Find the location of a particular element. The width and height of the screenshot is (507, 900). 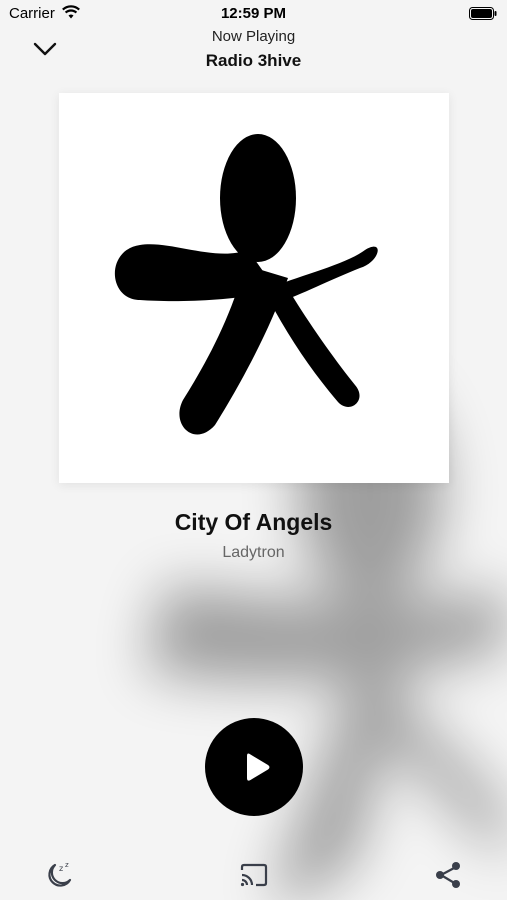

station-name: Radio 3hive is located at coordinates (253, 60).